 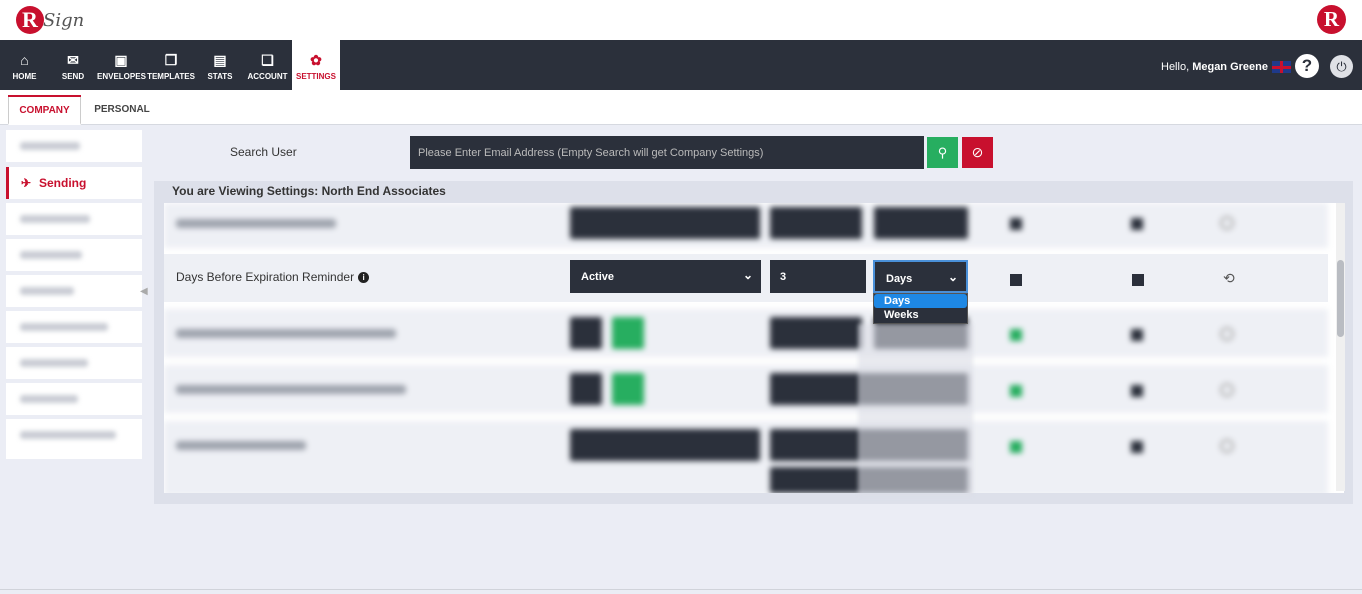 I want to click on history-icon: ⟲, so click(x=1229, y=278).